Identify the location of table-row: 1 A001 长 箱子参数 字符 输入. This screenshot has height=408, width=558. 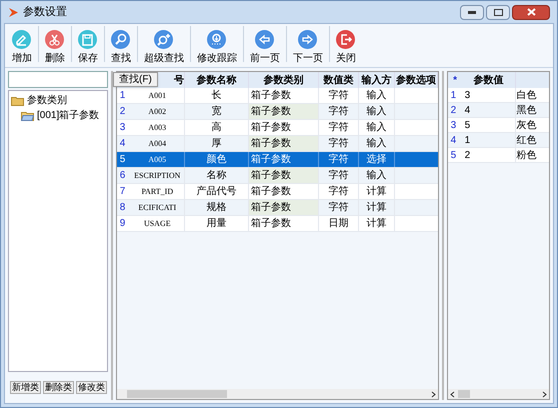
(277, 96).